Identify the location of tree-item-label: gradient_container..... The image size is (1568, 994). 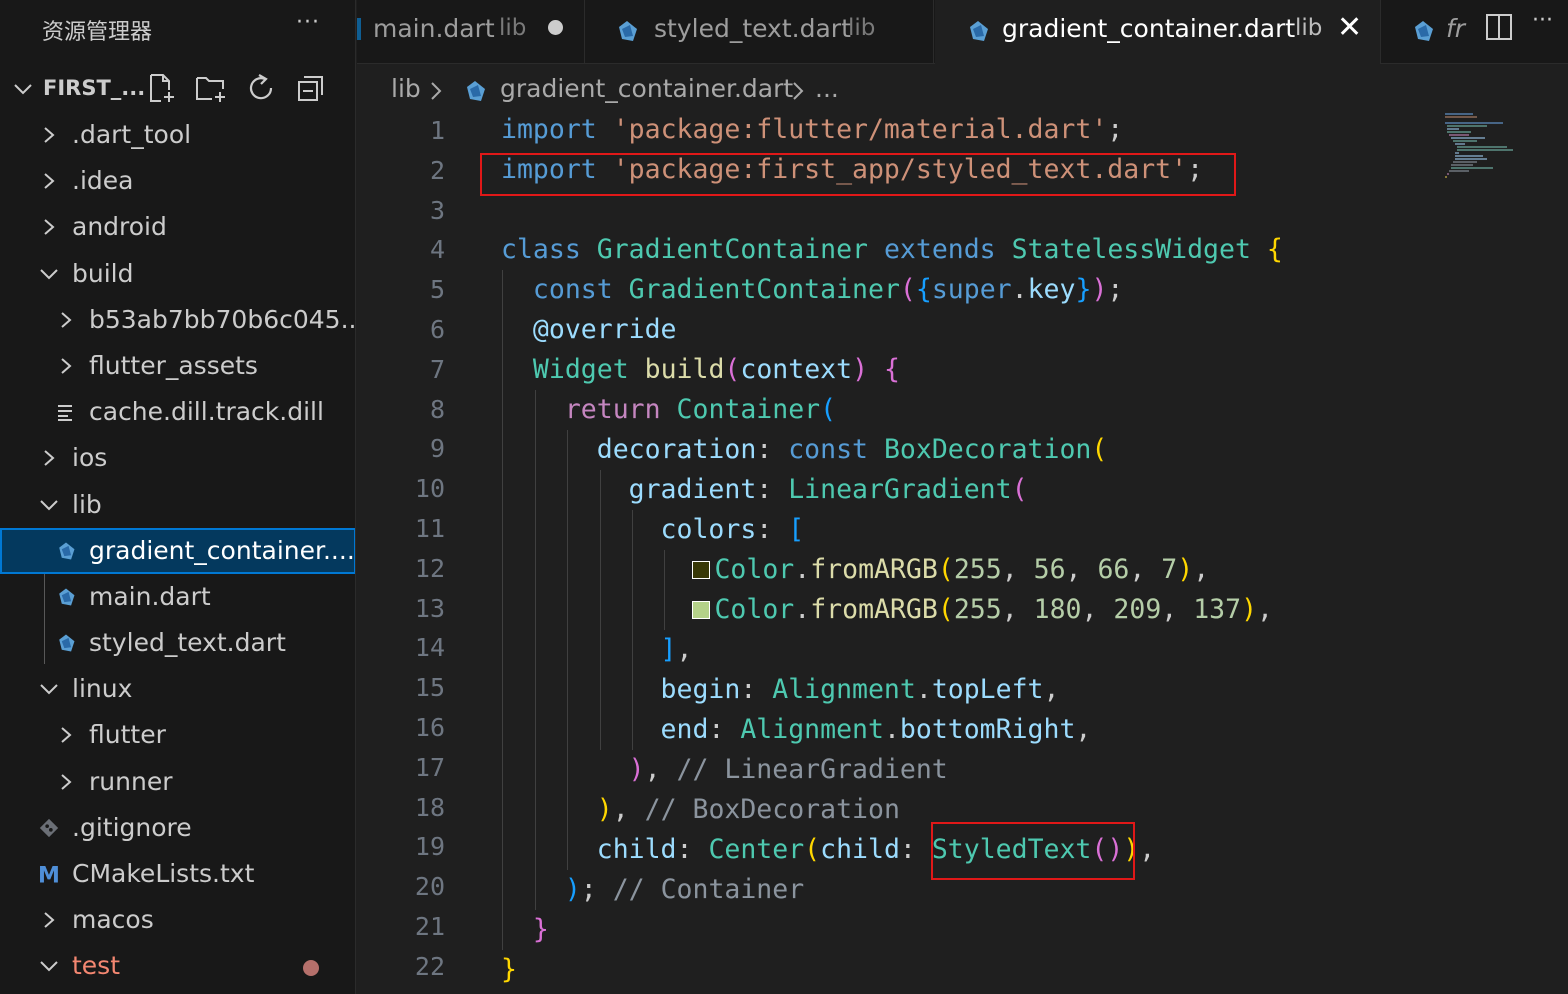
(222, 550).